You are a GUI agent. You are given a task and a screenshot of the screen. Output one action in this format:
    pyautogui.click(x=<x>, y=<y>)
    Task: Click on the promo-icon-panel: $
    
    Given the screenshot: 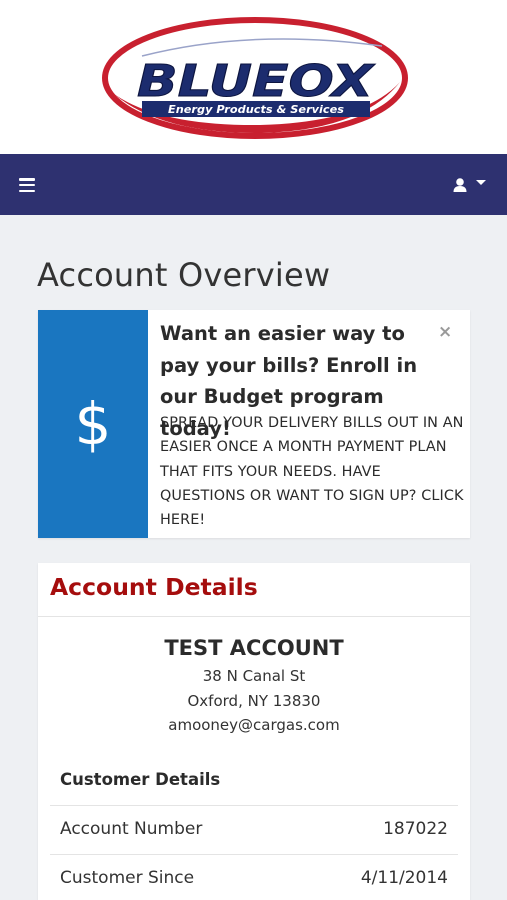 What is the action you would take?
    pyautogui.click(x=93, y=424)
    